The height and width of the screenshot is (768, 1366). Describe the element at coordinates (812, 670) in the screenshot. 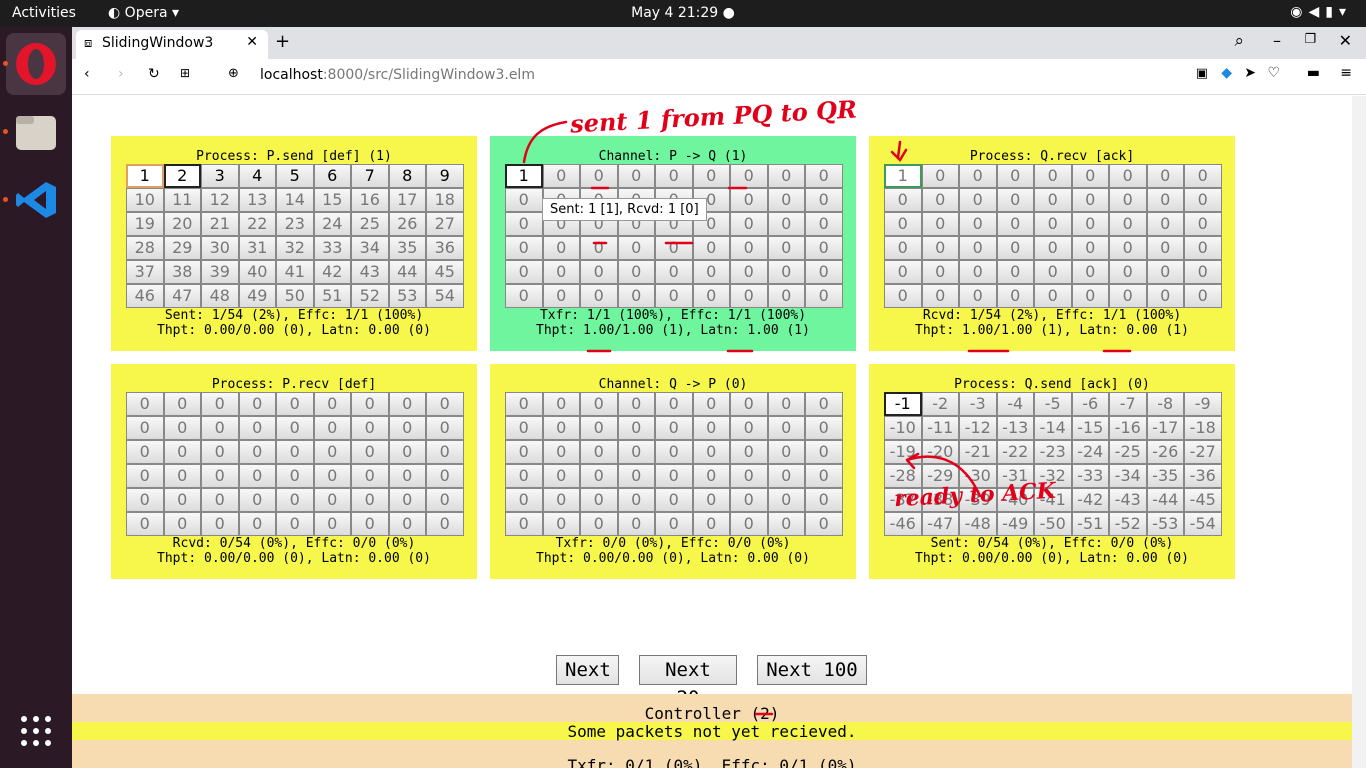

I see `next-100-button: Next 100` at that location.